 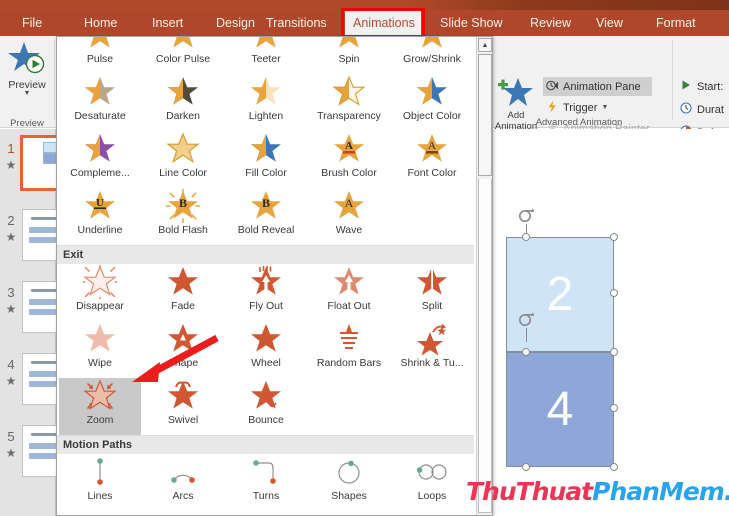 I want to click on slide-thumbnail-3: 3 ★, so click(x=32, y=308).